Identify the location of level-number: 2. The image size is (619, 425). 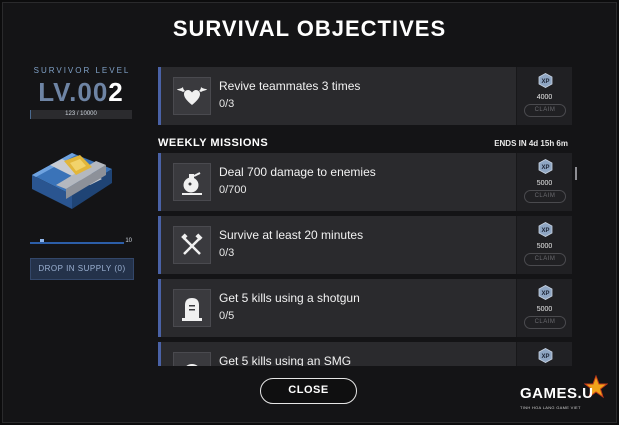
(116, 92).